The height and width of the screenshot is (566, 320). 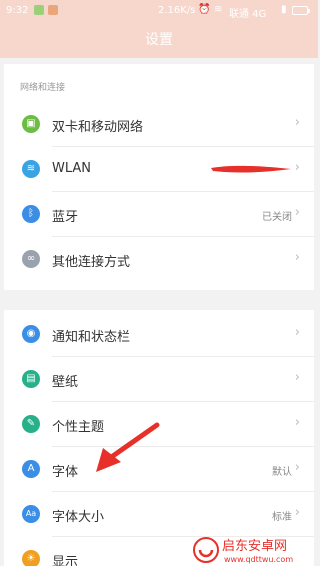 I want to click on svg-text: www.qdttwu.com, so click(x=258, y=559).